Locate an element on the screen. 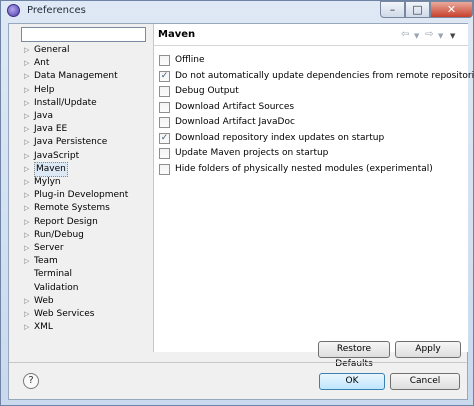 The image size is (474, 406). tree-item-run-debug: ▷ Run/Debug is located at coordinates (83, 235).